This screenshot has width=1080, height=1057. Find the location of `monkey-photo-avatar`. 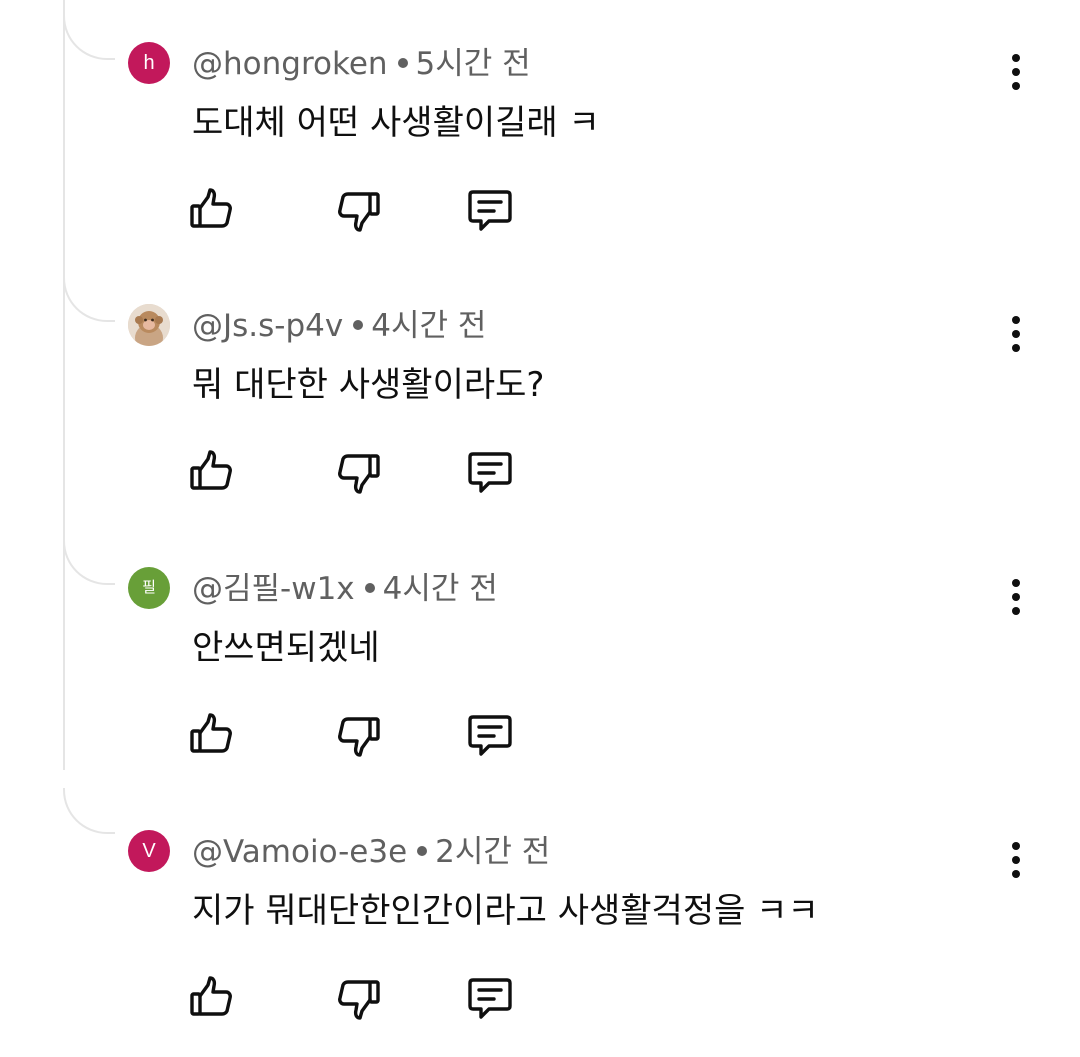

monkey-photo-avatar is located at coordinates (149, 325).